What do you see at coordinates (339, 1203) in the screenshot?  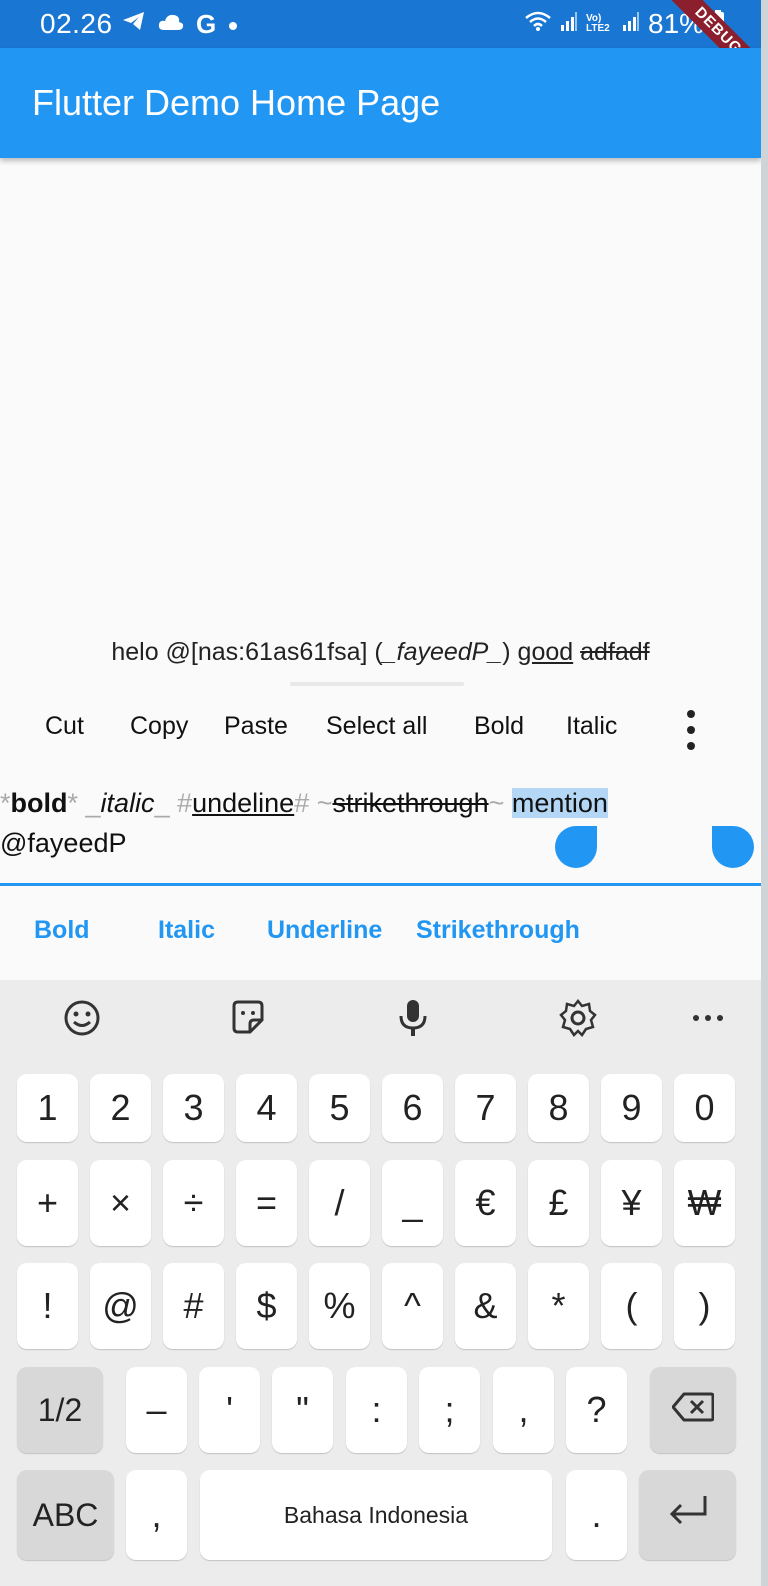 I see `key-slash: /` at bounding box center [339, 1203].